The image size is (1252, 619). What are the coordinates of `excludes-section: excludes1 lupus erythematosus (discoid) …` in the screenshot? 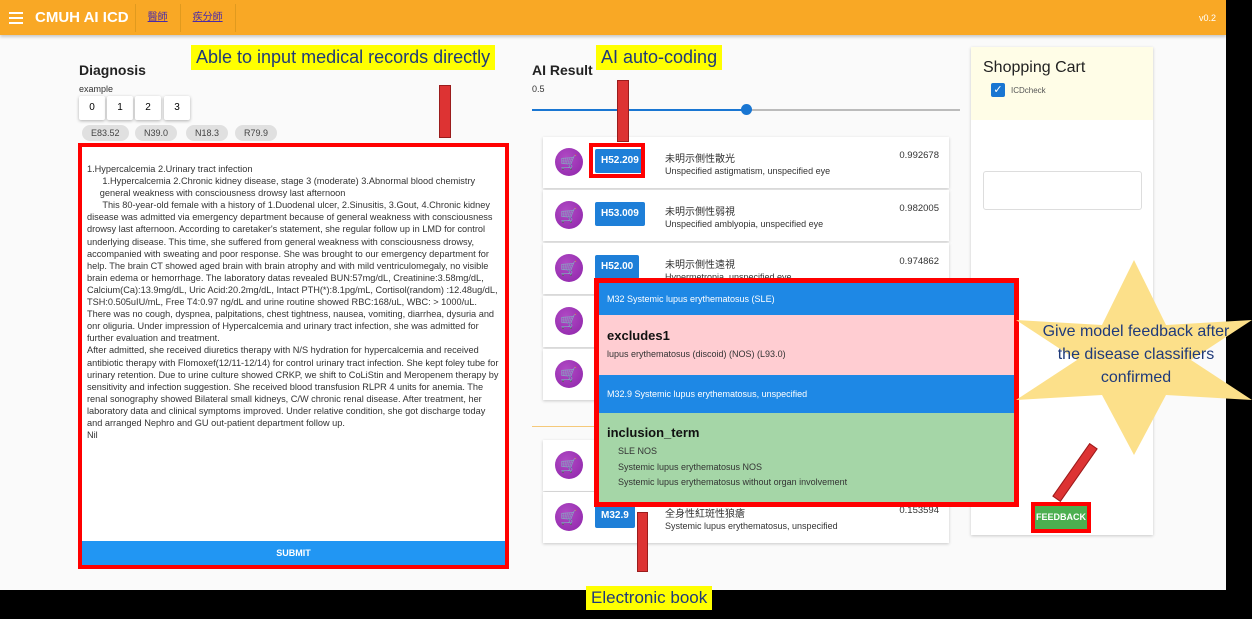 It's located at (806, 345).